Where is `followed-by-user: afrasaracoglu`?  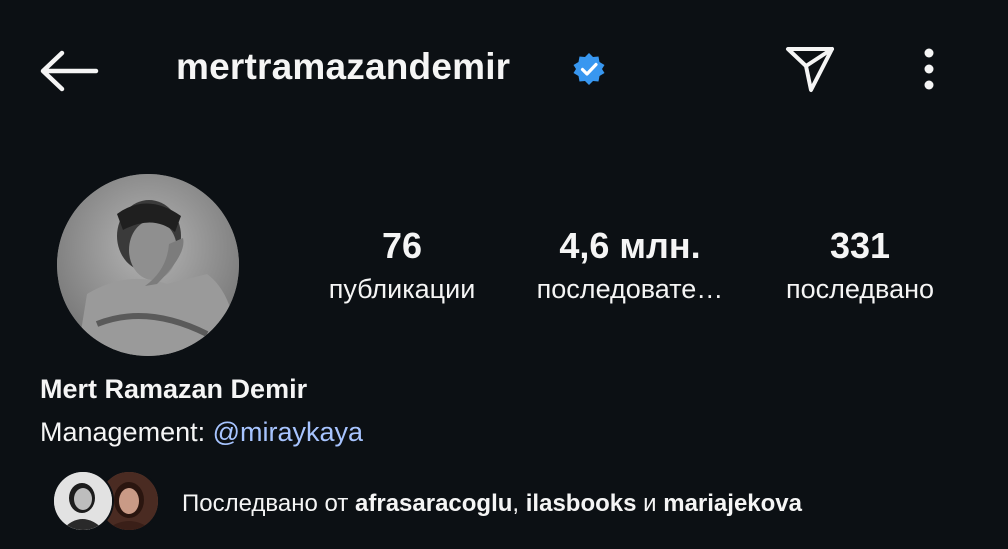 followed-by-user: afrasaracoglu is located at coordinates (434, 503).